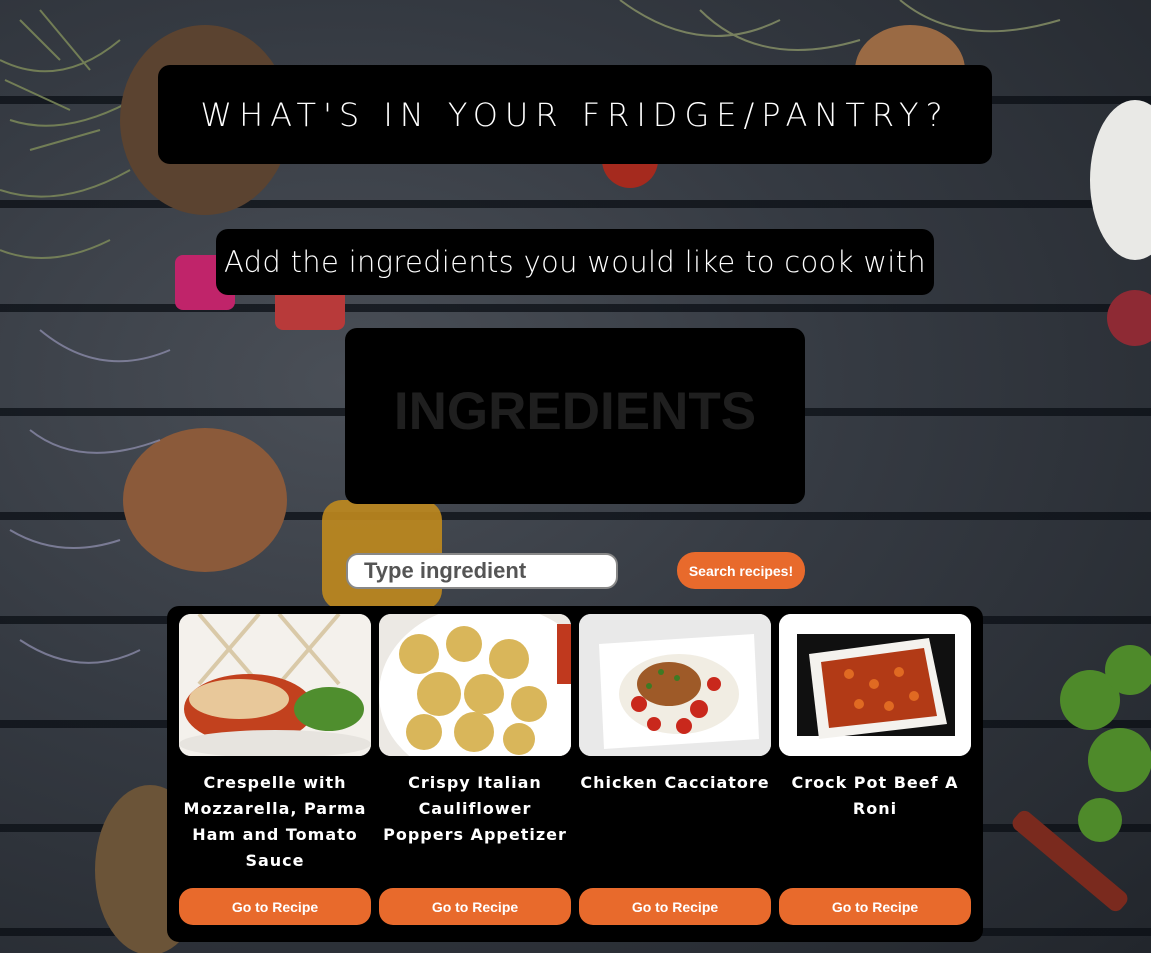 This screenshot has height=953, width=1151. I want to click on title-banner: WHAT'S IN YOUR FRIDGE/PANTRY?, so click(575, 114).